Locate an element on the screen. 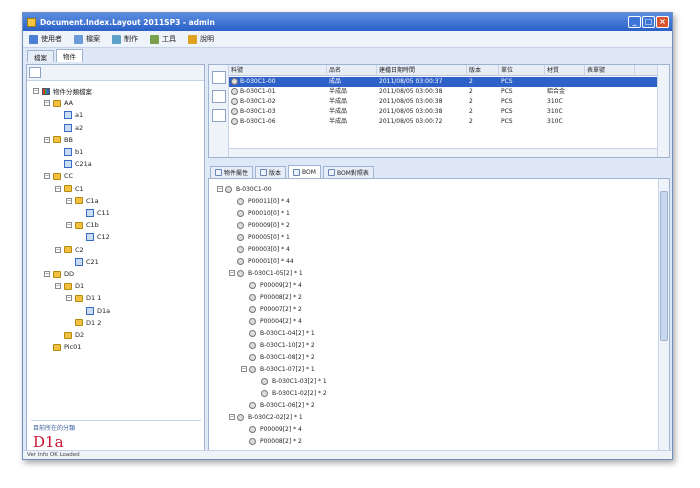 The height and width of the screenshot is (488, 700). bom-node: P00010[0] * 1 is located at coordinates (259, 213).